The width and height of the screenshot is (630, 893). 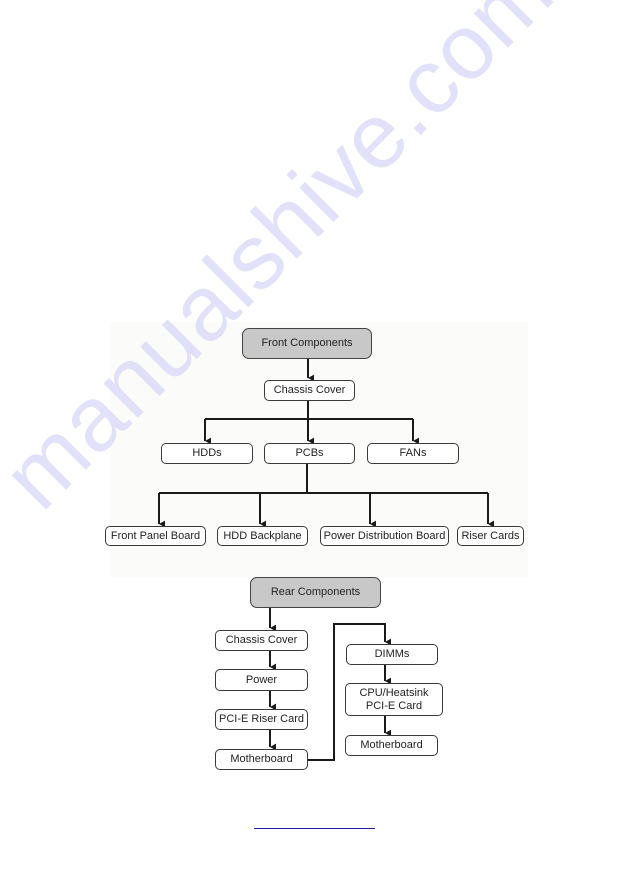 What do you see at coordinates (394, 699) in the screenshot?
I see `rear-cpu-heatsink-pcie-card: CPU/Heatsink PCI-E Card` at bounding box center [394, 699].